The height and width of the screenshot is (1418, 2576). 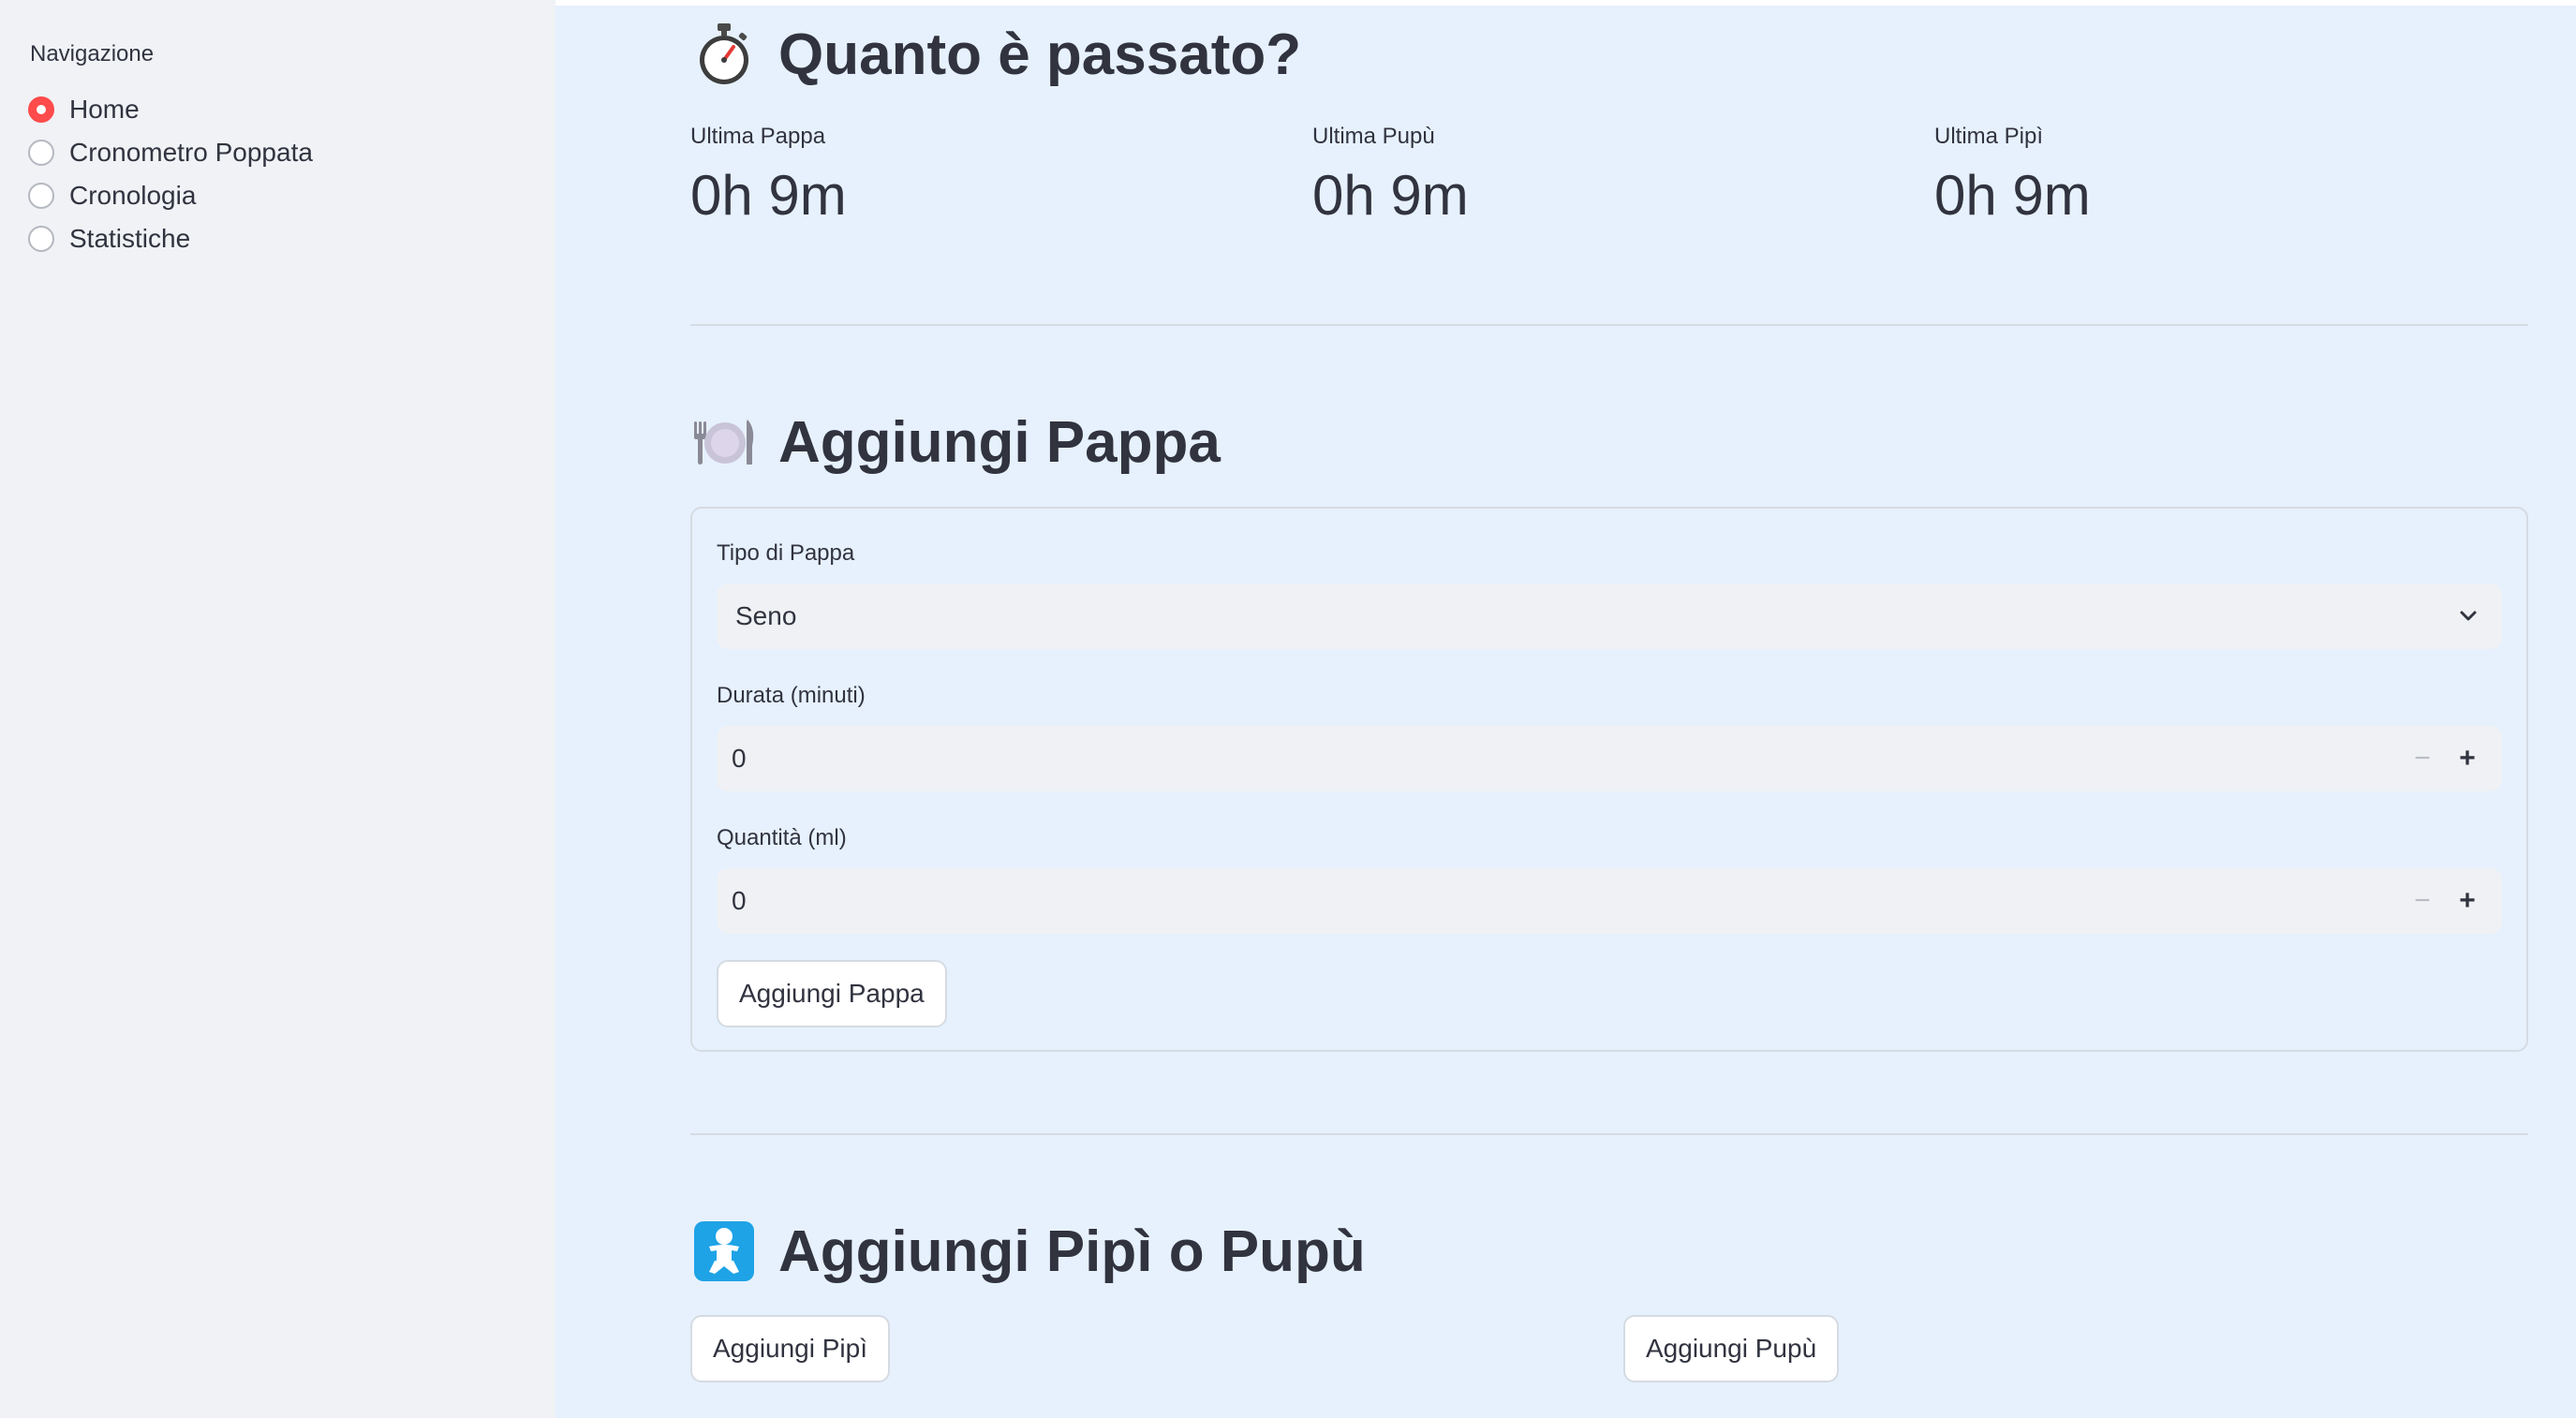 What do you see at coordinates (92, 53) in the screenshot?
I see `nav-title: Navigazione` at bounding box center [92, 53].